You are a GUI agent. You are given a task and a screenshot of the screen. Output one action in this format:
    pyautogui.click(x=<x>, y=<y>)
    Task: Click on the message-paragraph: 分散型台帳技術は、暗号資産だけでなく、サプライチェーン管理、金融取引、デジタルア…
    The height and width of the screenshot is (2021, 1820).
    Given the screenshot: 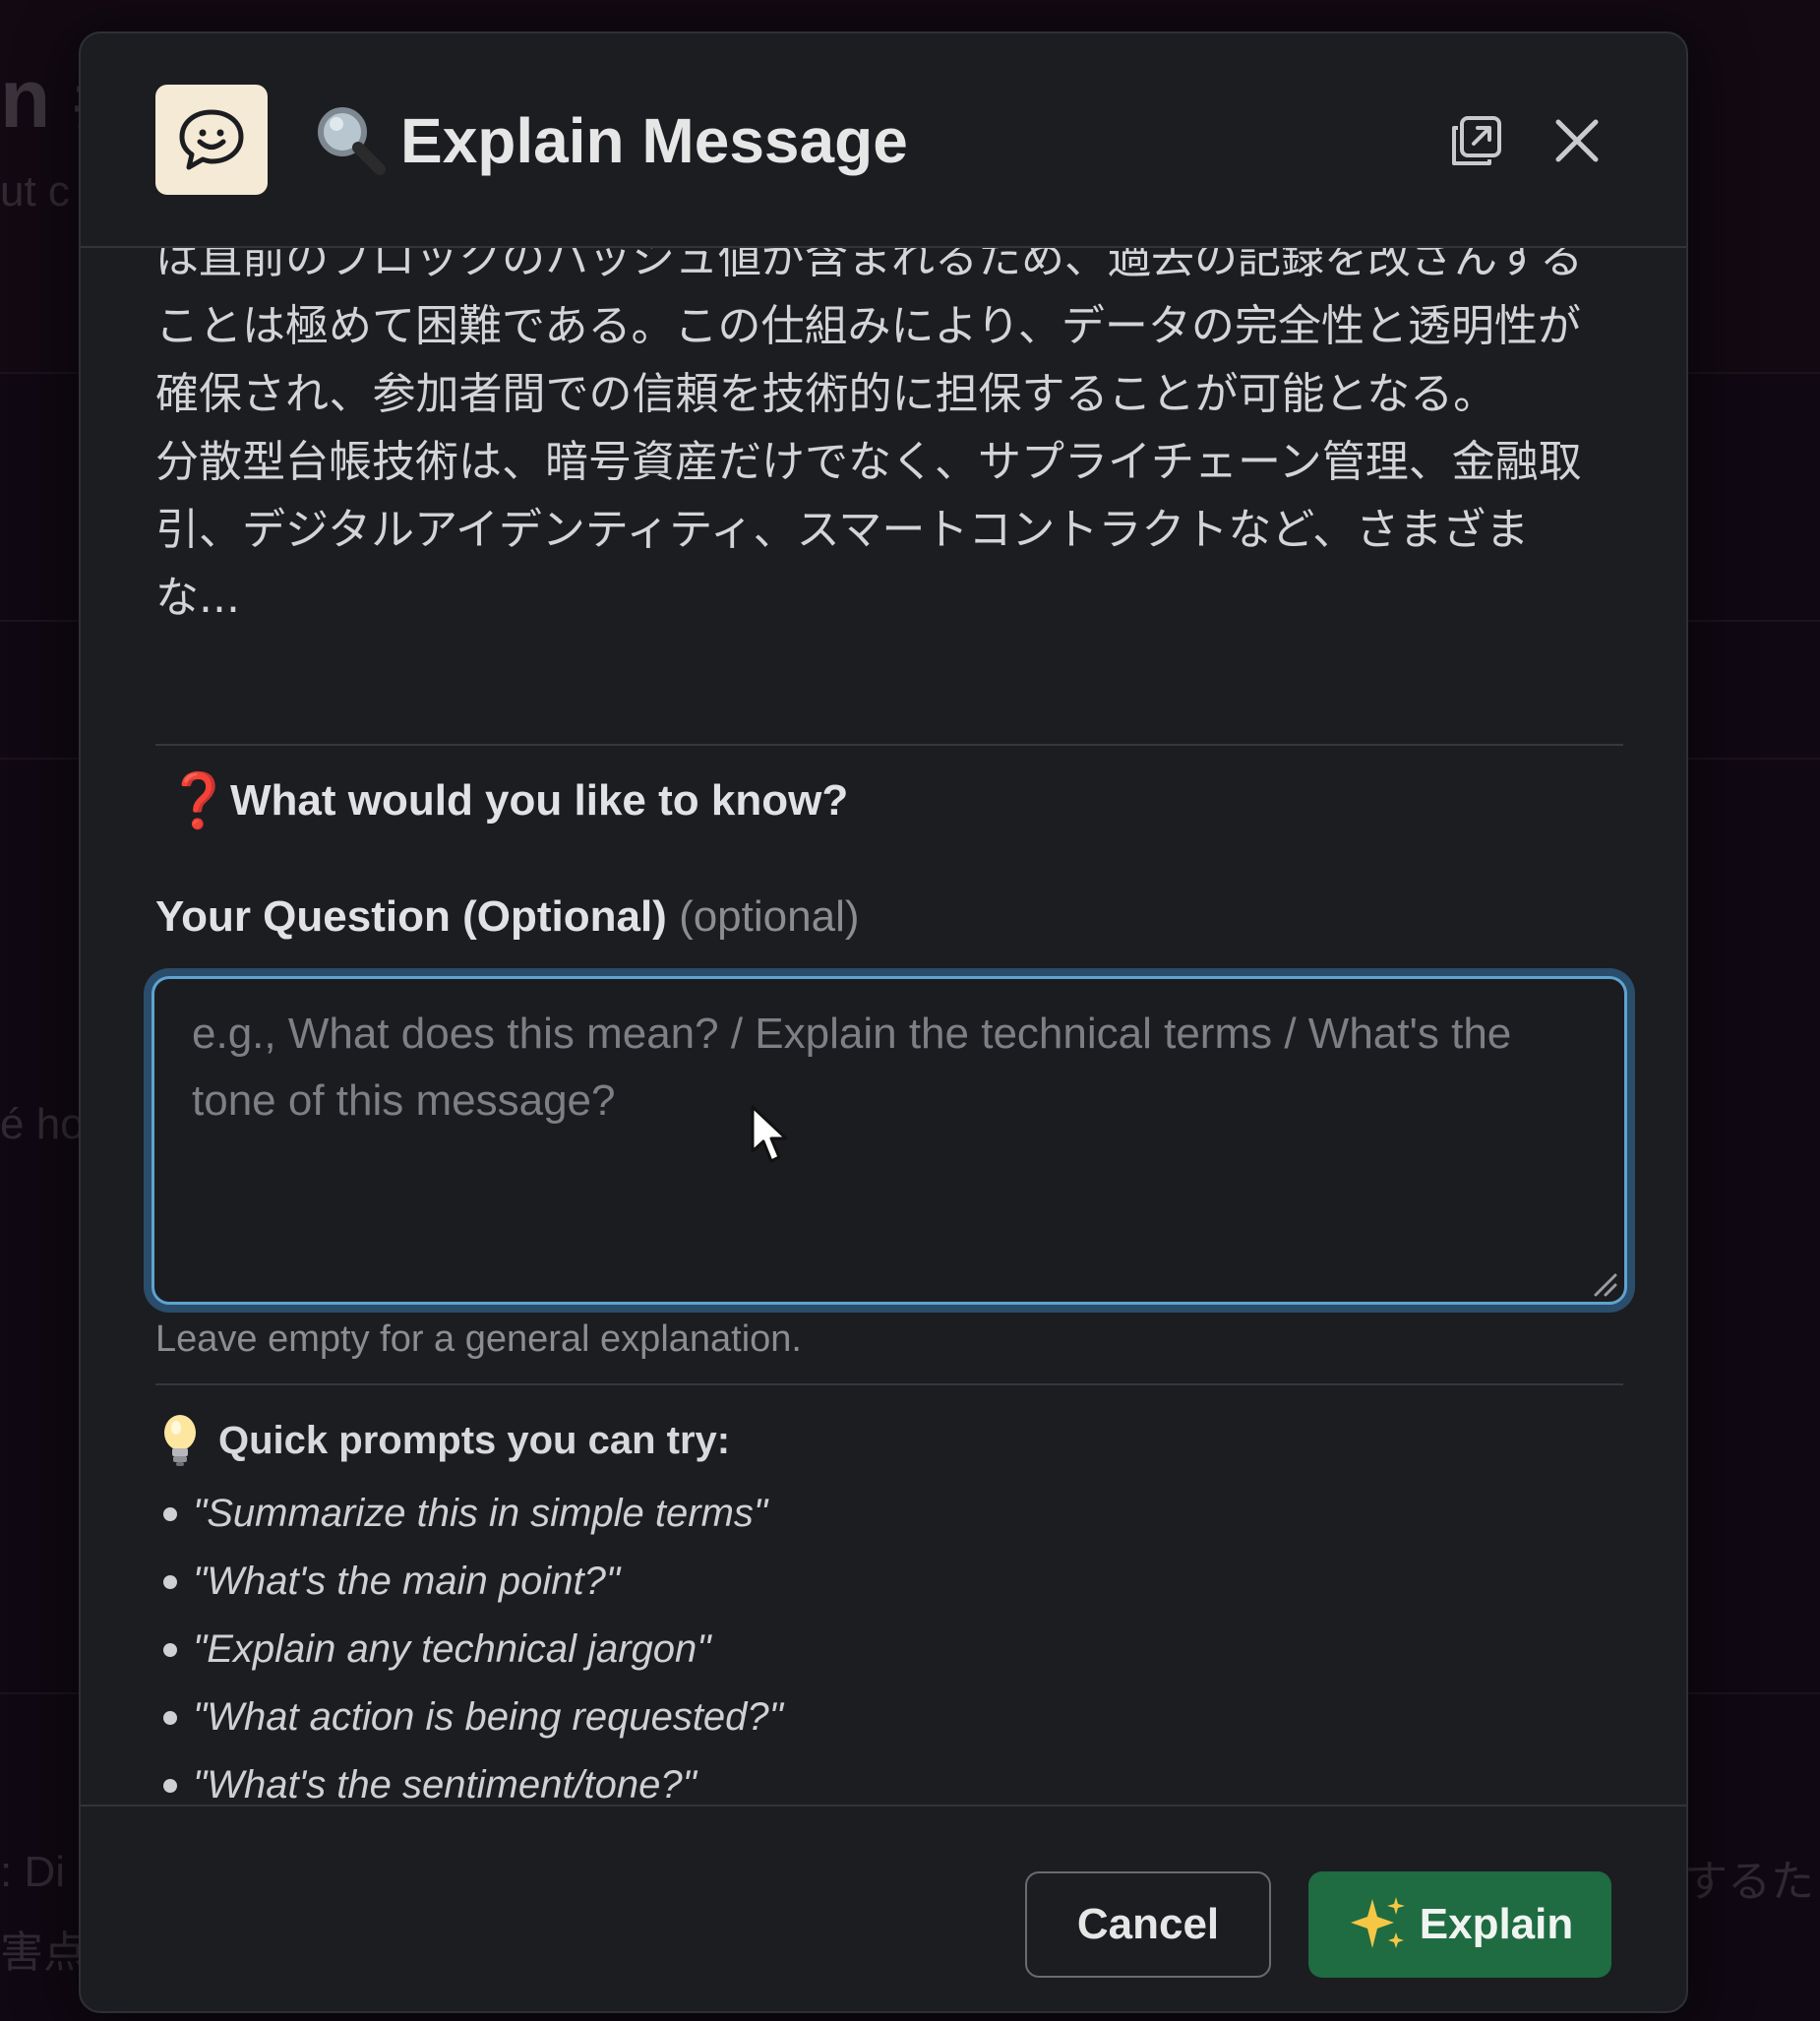 What is the action you would take?
    pyautogui.click(x=868, y=530)
    